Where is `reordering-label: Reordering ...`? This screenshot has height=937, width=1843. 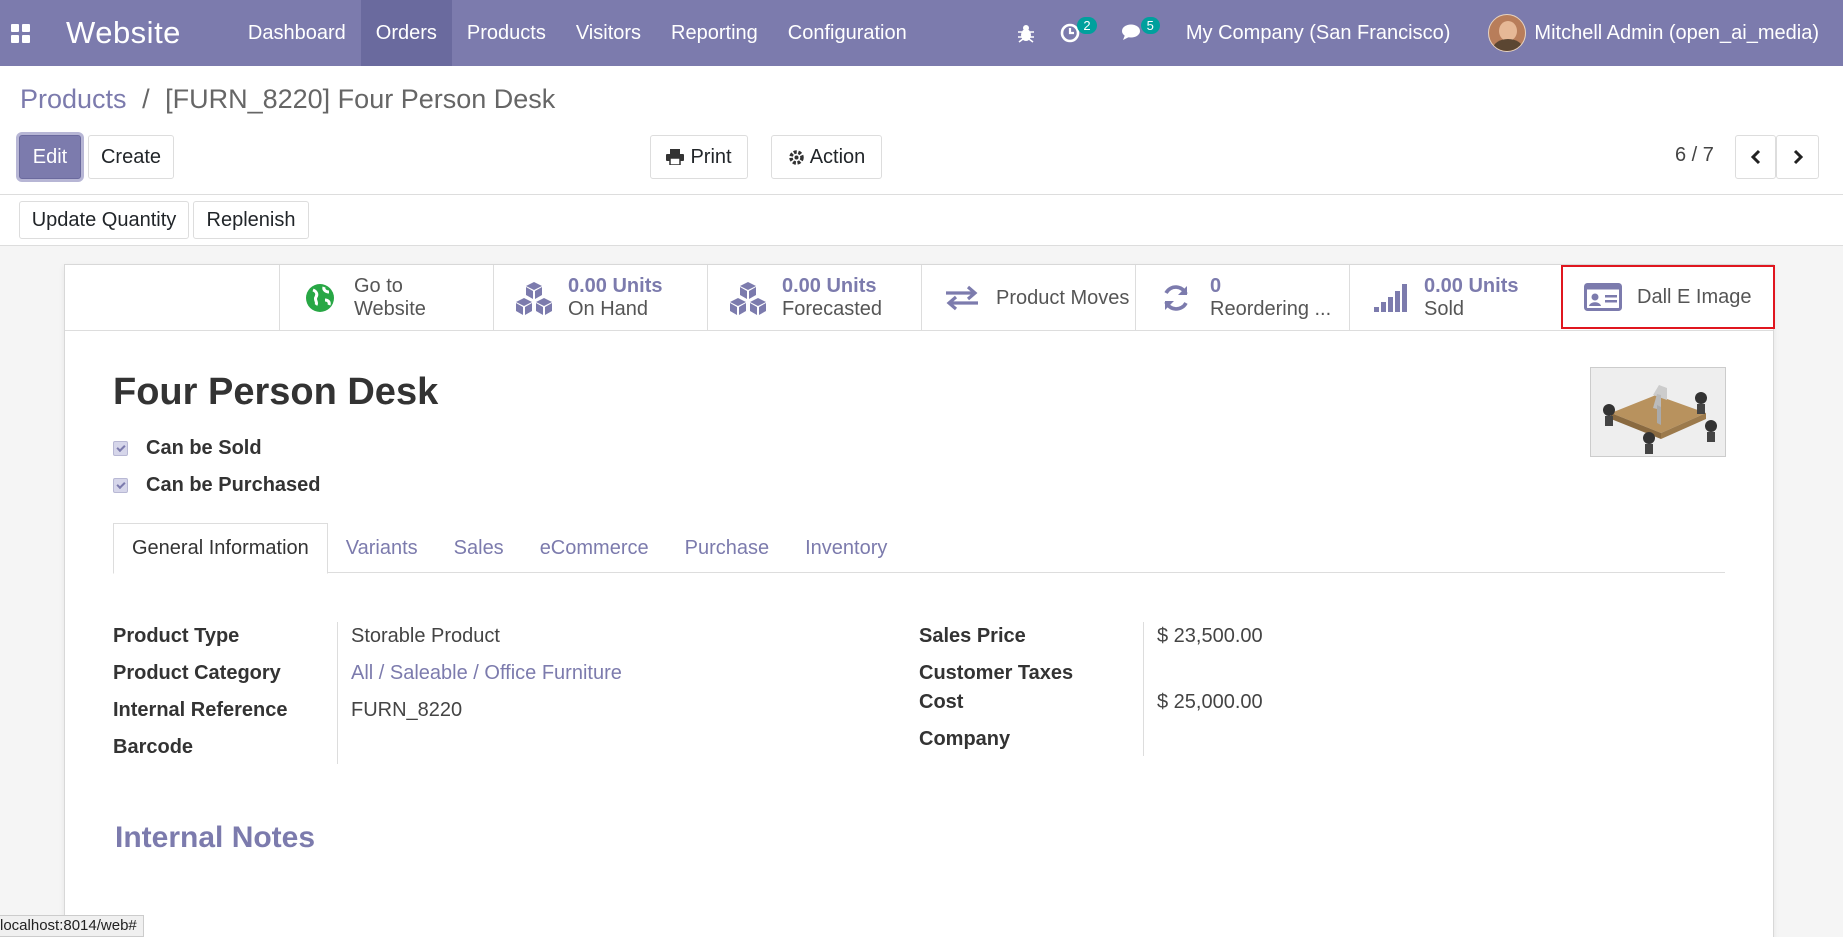 reordering-label: Reordering ... is located at coordinates (1271, 309).